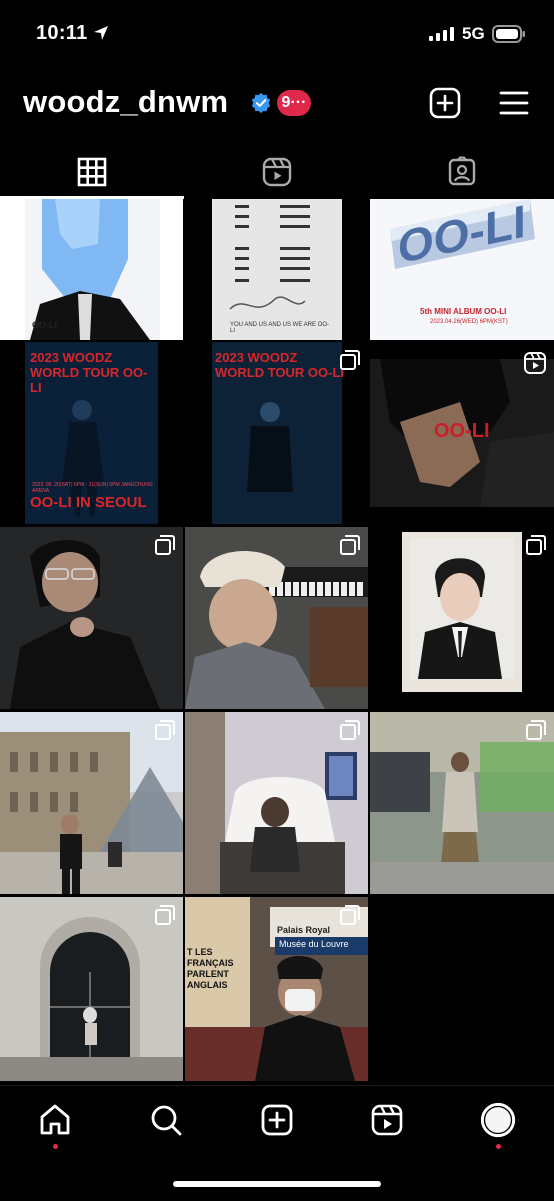 This screenshot has width=554, height=1201. I want to click on grid-icon, so click(92, 172).